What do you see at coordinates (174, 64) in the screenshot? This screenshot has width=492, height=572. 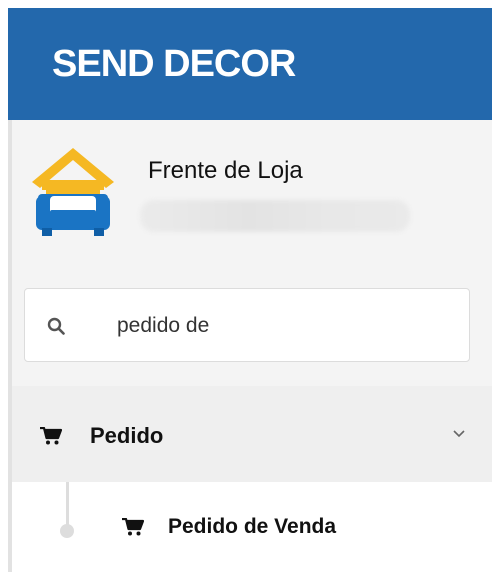 I see `app-title: SEND DECOR` at bounding box center [174, 64].